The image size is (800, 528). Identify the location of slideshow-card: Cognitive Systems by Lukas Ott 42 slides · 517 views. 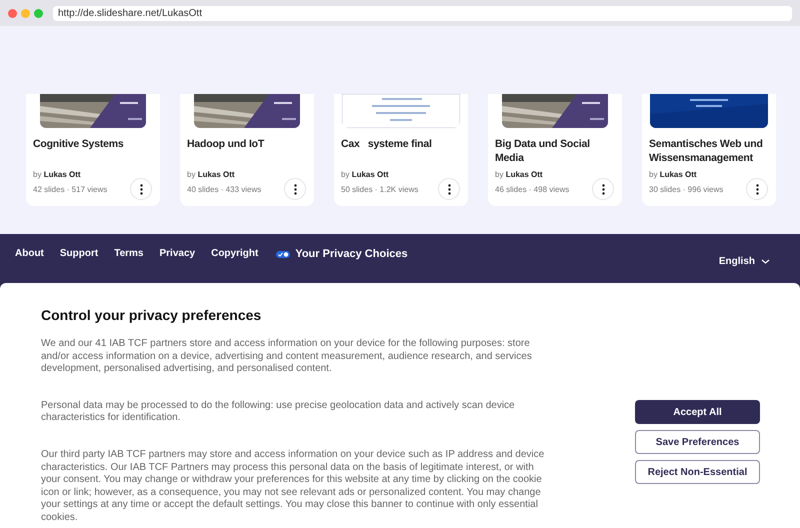
(93, 150).